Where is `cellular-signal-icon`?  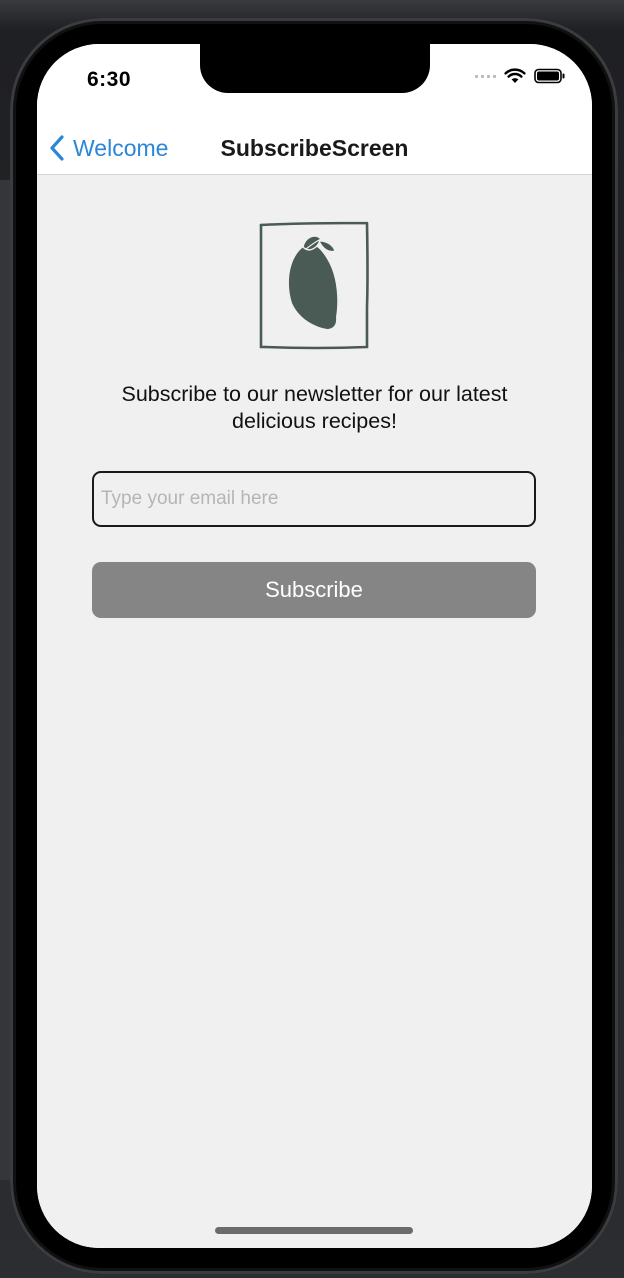
cellular-signal-icon is located at coordinates (485, 76).